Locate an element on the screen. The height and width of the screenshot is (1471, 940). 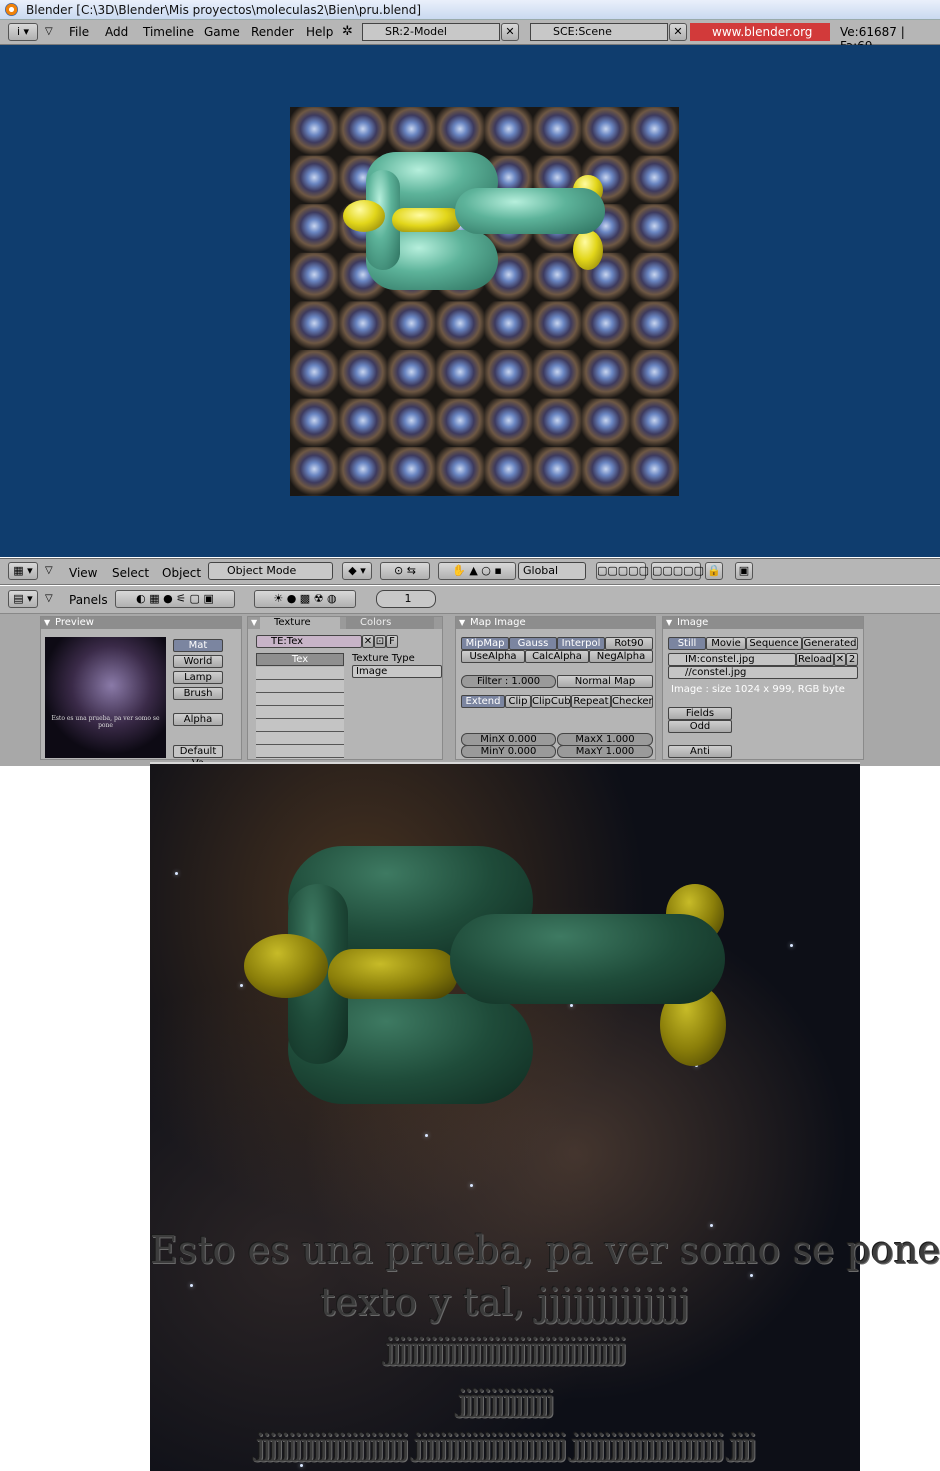
unlink-texture-icon: ✕ is located at coordinates (368, 641).